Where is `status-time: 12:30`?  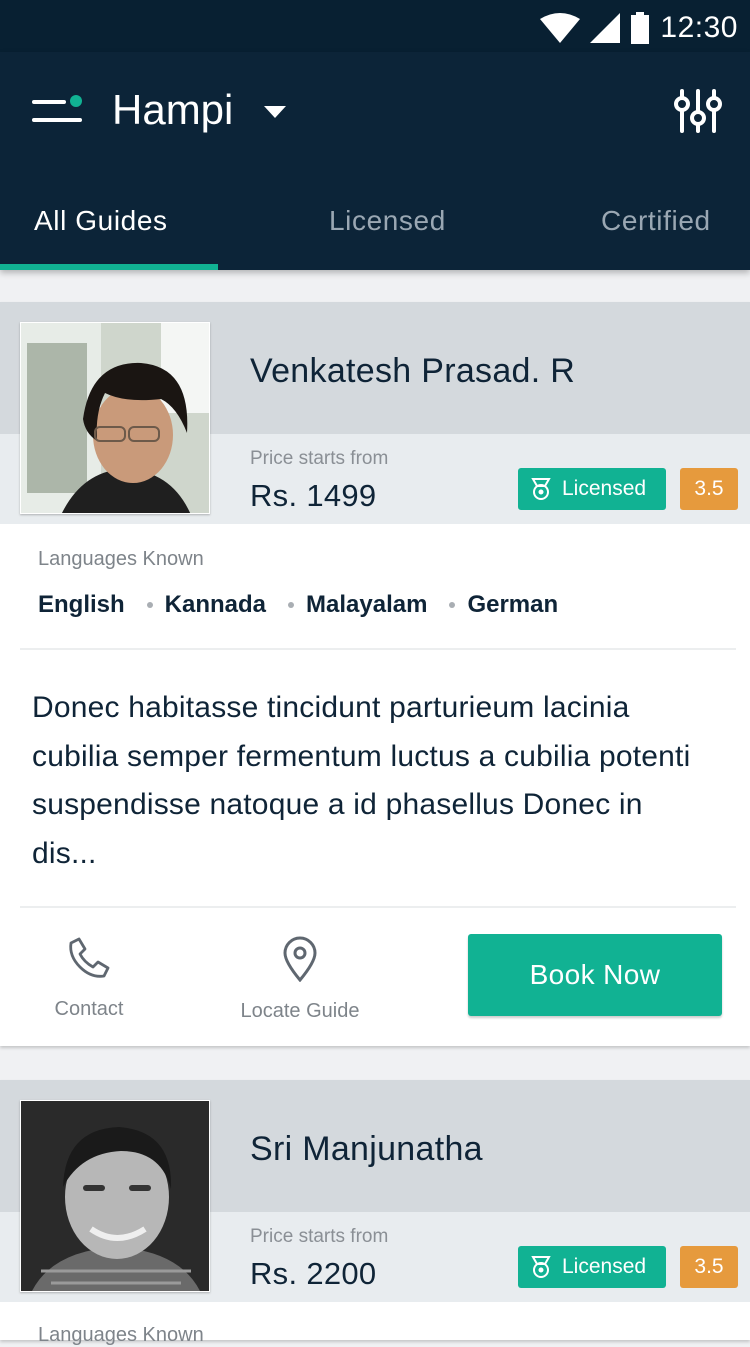
status-time: 12:30 is located at coordinates (699, 27).